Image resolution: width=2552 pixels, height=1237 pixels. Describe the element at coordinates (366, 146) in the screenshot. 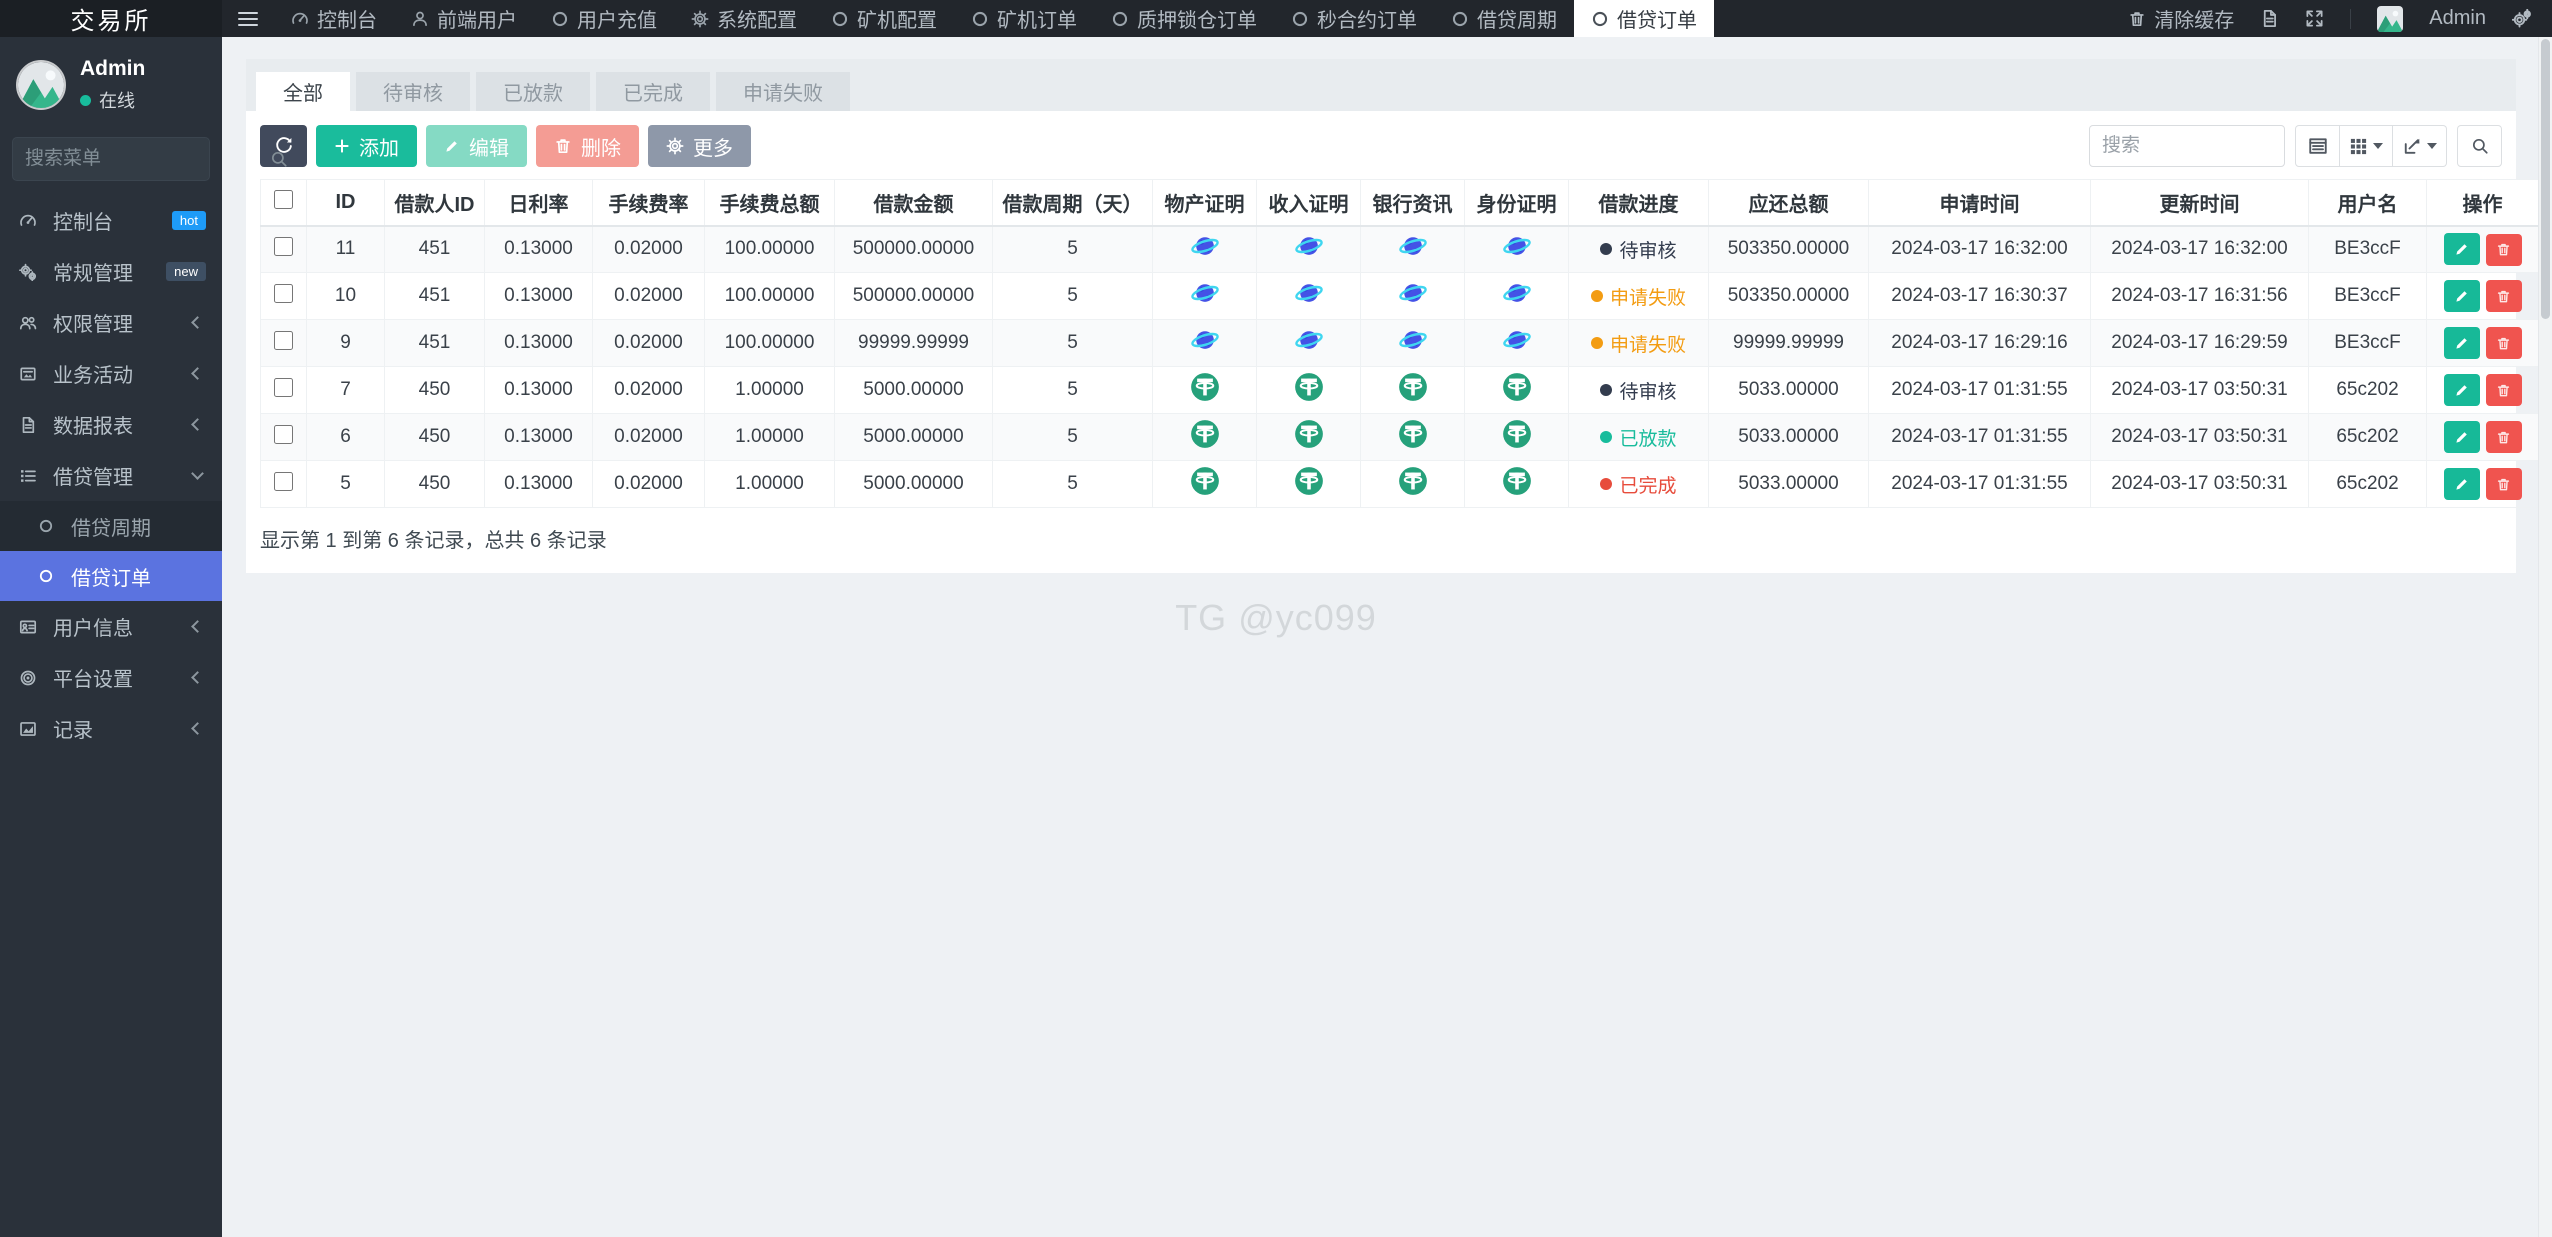

I see `add-button: 添加` at that location.